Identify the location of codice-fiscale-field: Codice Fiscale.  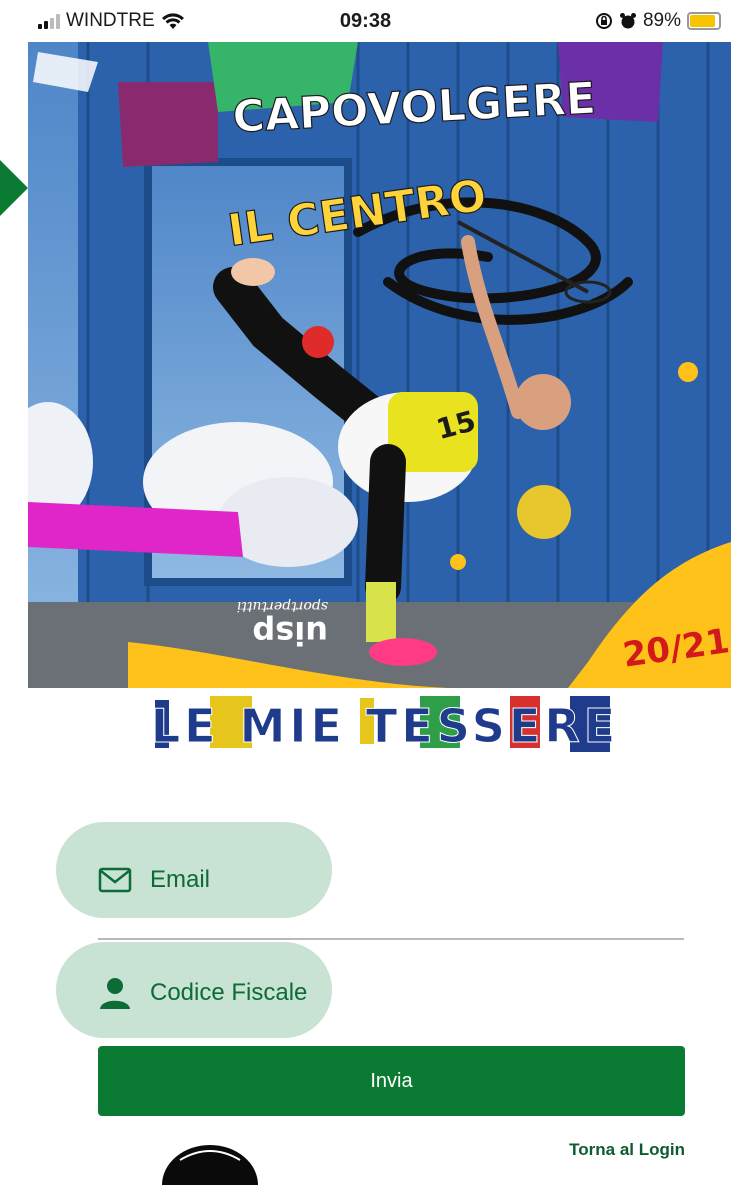
(202, 993).